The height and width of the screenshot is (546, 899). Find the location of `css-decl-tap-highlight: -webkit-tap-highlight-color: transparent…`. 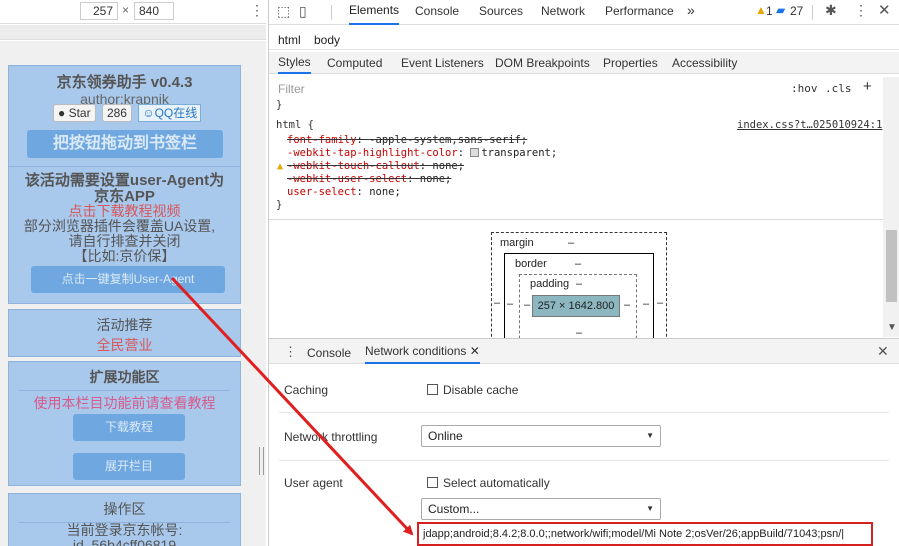

css-decl-tap-highlight: -webkit-tap-highlight-color: transparent… is located at coordinates (422, 153).